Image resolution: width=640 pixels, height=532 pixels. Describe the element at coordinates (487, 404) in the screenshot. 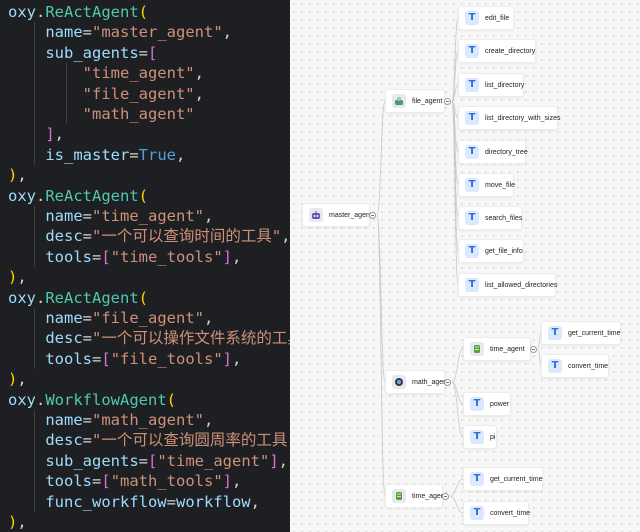

I see `tool-node-power: Tpower` at that location.